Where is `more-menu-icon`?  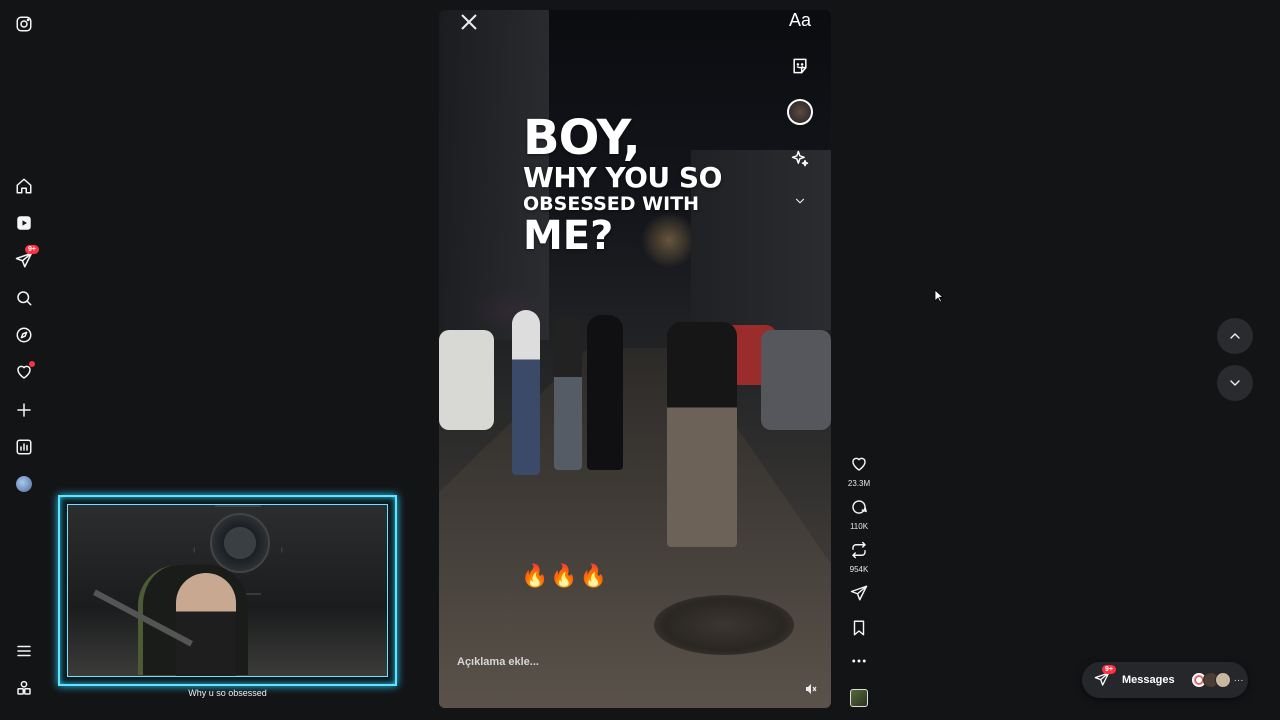
more-menu-icon is located at coordinates (24, 651).